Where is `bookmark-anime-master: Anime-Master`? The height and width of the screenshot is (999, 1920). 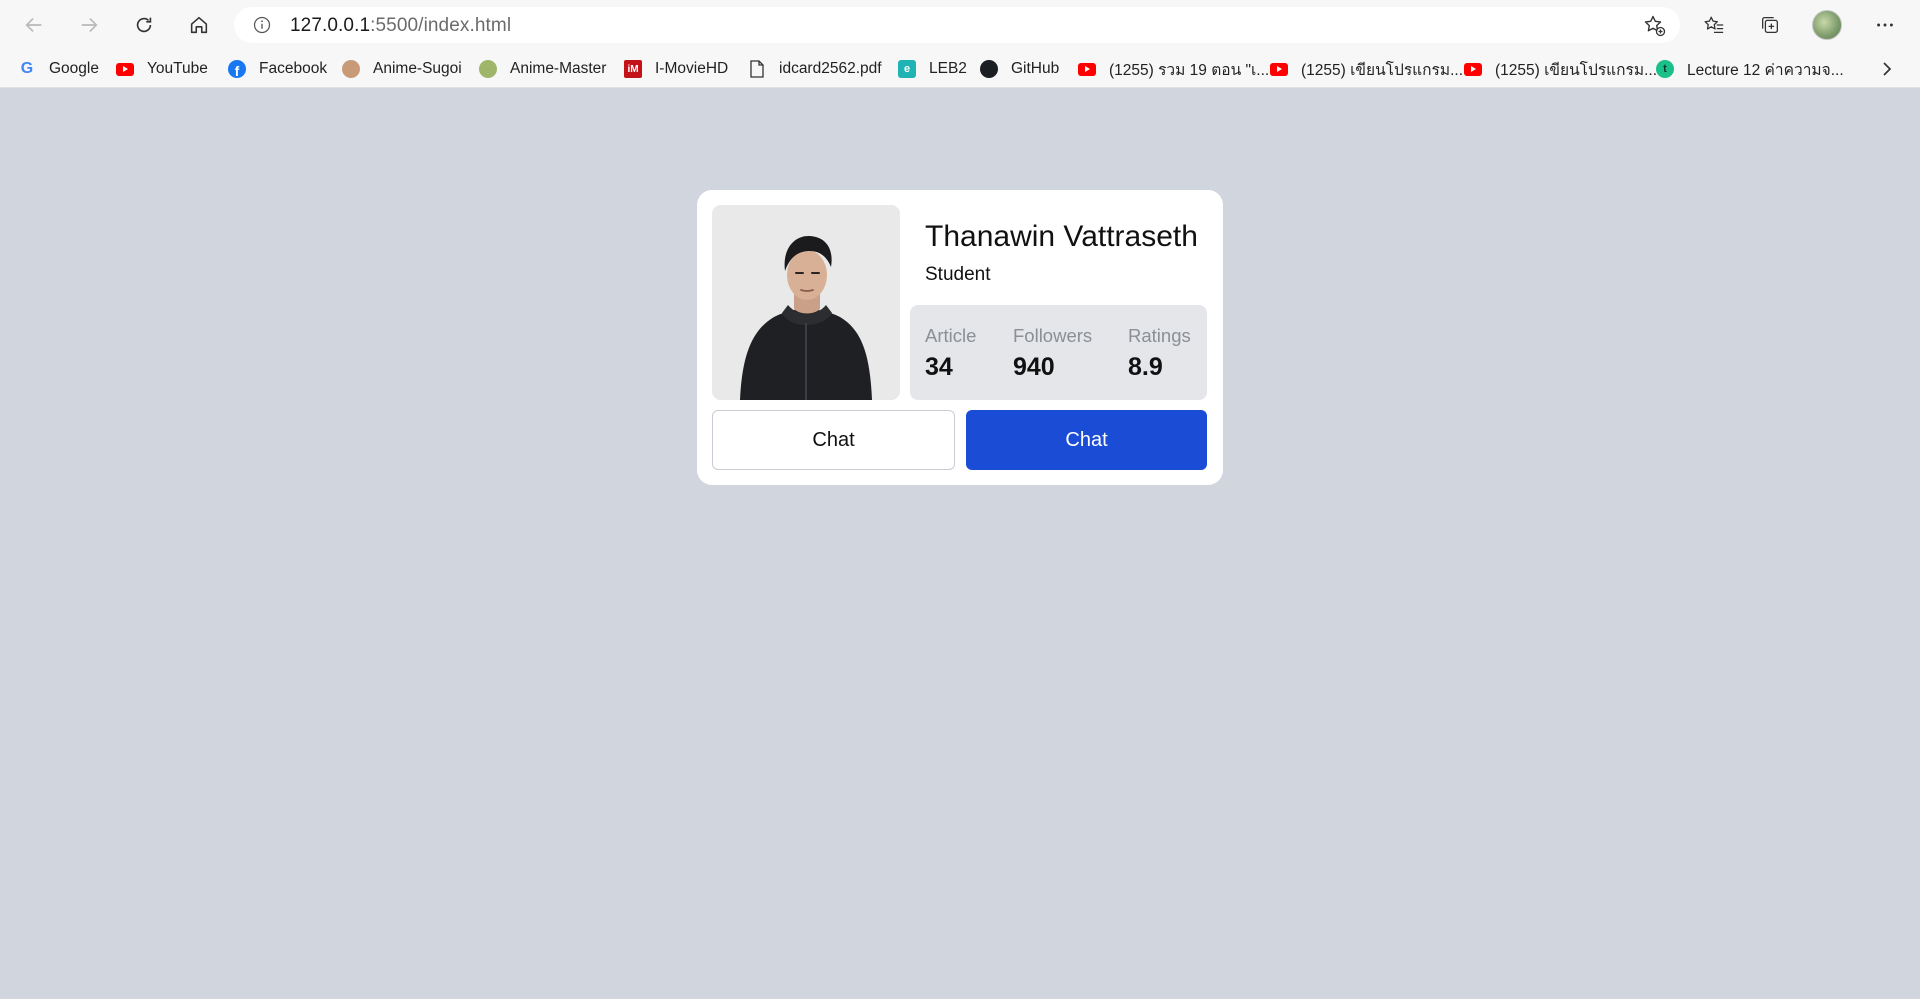
bookmark-anime-master: Anime-Master is located at coordinates (542, 69).